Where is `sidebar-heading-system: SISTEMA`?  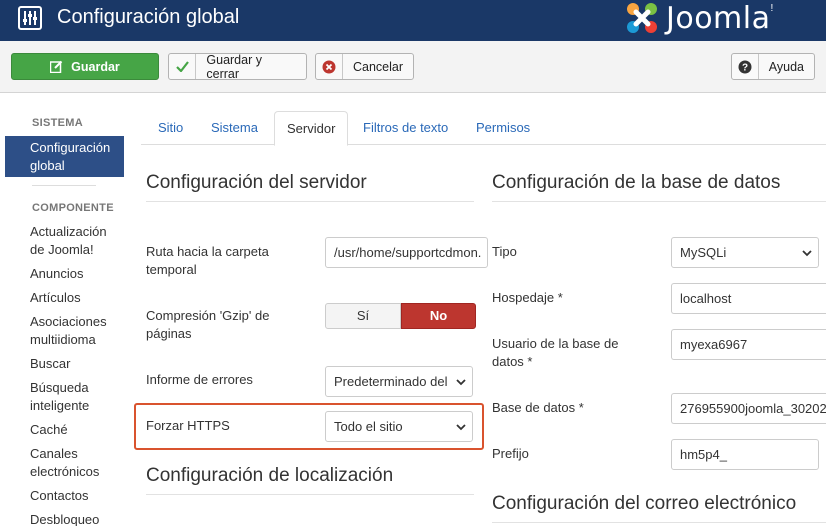 sidebar-heading-system: SISTEMA is located at coordinates (57, 123).